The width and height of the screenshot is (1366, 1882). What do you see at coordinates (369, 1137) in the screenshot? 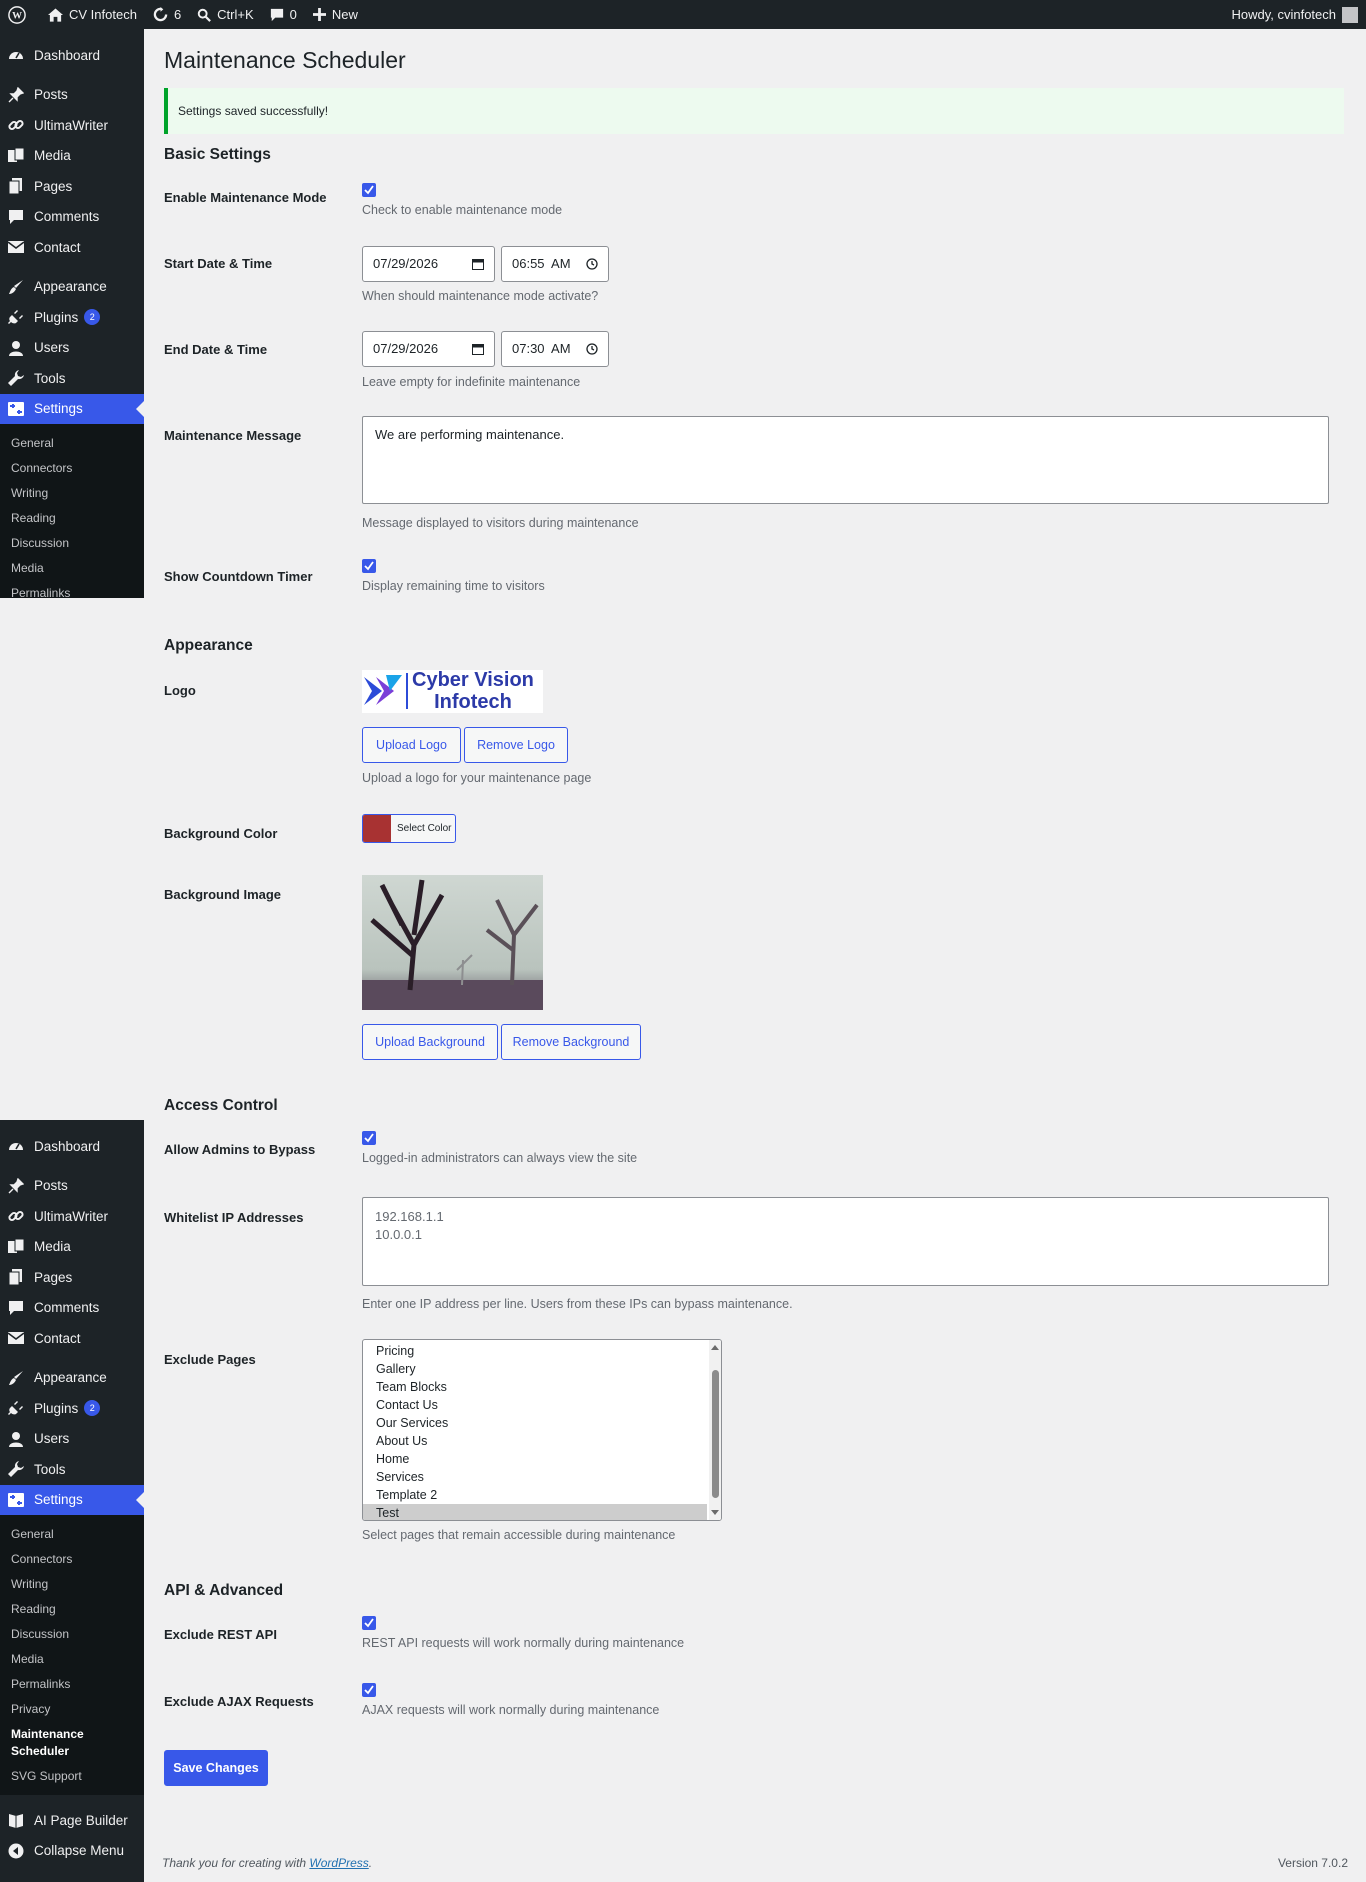
I see `admin-bypass-checkbox` at bounding box center [369, 1137].